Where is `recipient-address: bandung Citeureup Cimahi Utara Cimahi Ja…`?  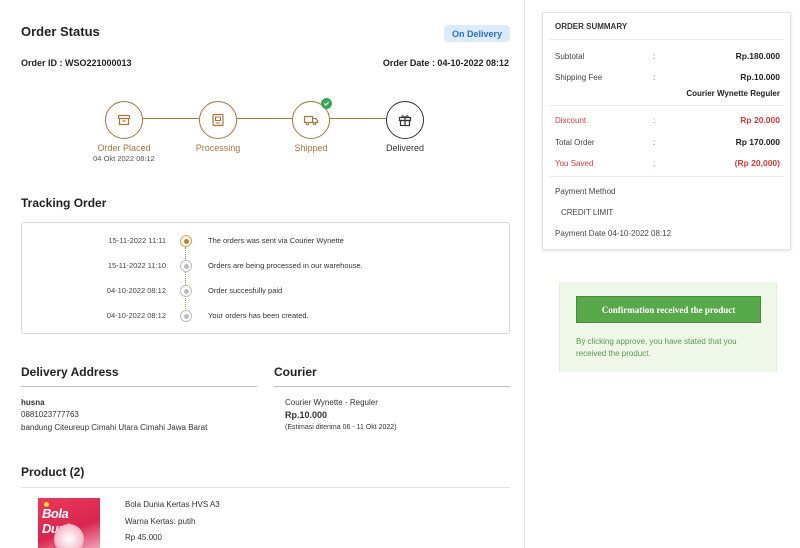 recipient-address: bandung Citeureup Cimahi Utara Cimahi Ja… is located at coordinates (114, 427).